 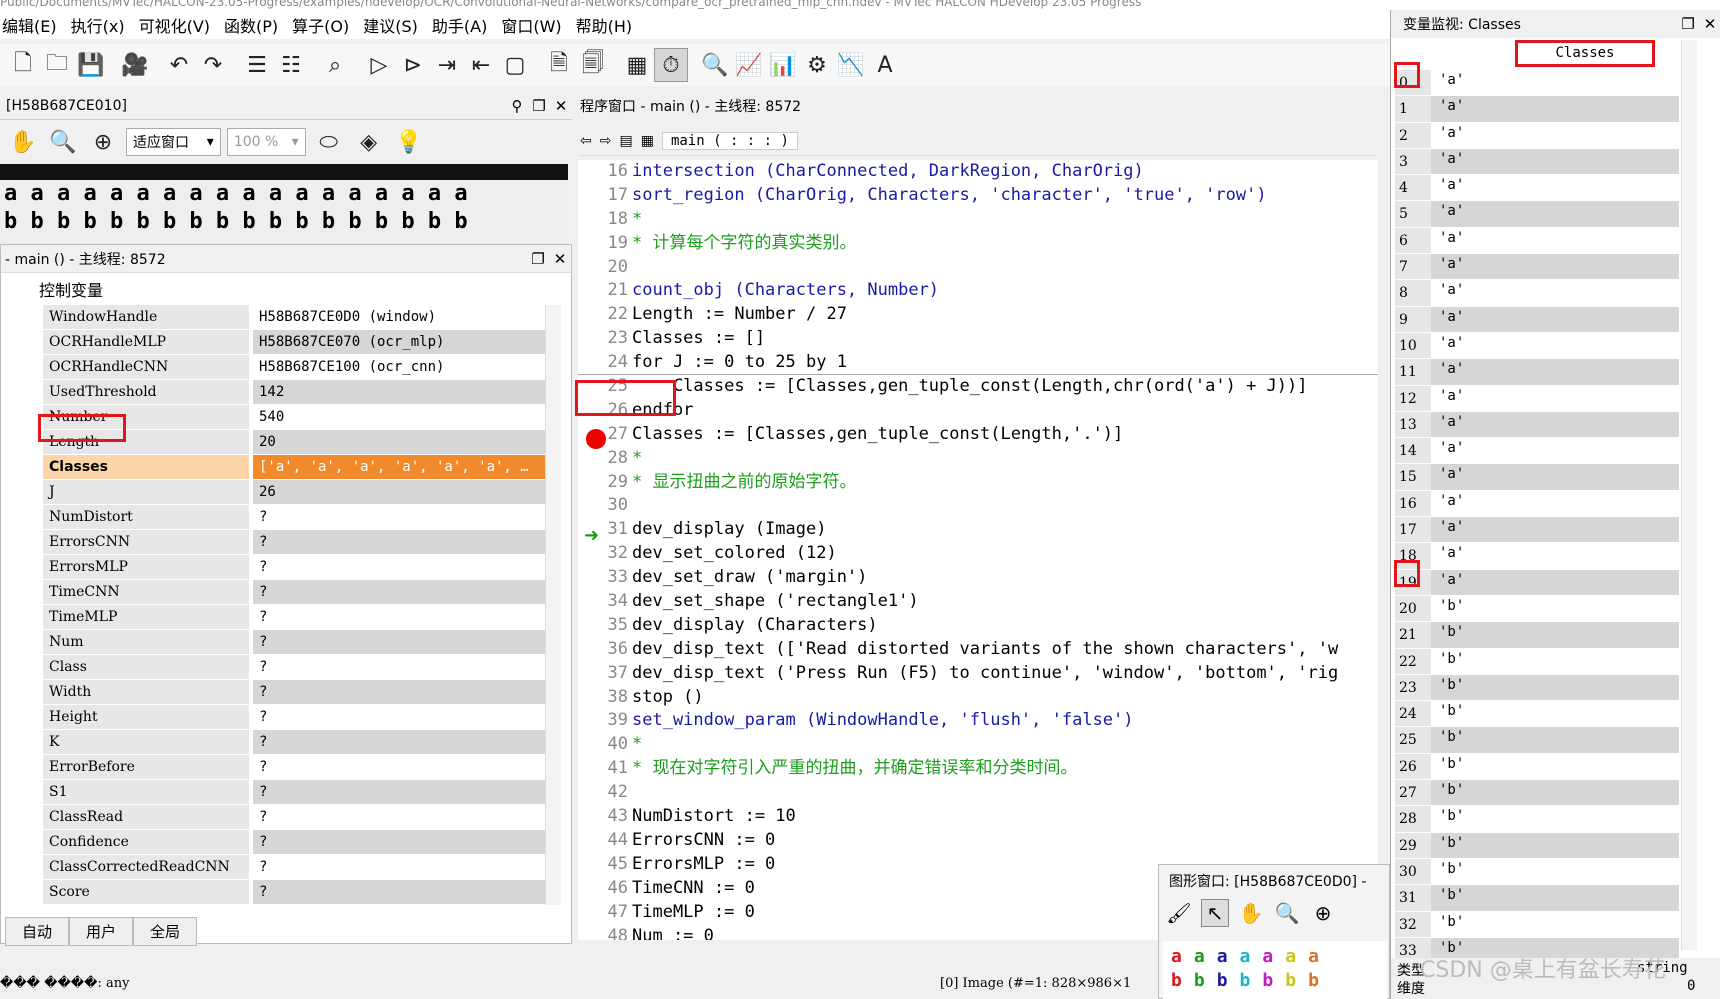 What do you see at coordinates (1537, 319) in the screenshot?
I see `inspect-row: 9'a'` at bounding box center [1537, 319].